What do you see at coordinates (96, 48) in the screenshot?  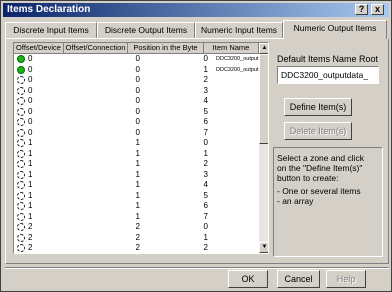 I see `col-offset-connection: Offset/Connection` at bounding box center [96, 48].